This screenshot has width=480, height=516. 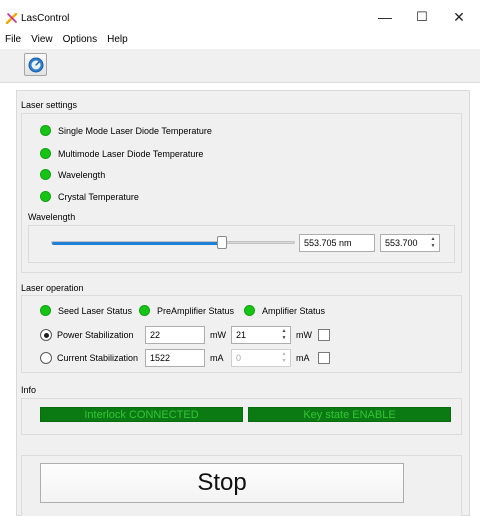 I want to click on interlock-status-bar: Interlock CONNECTED, so click(x=141, y=414).